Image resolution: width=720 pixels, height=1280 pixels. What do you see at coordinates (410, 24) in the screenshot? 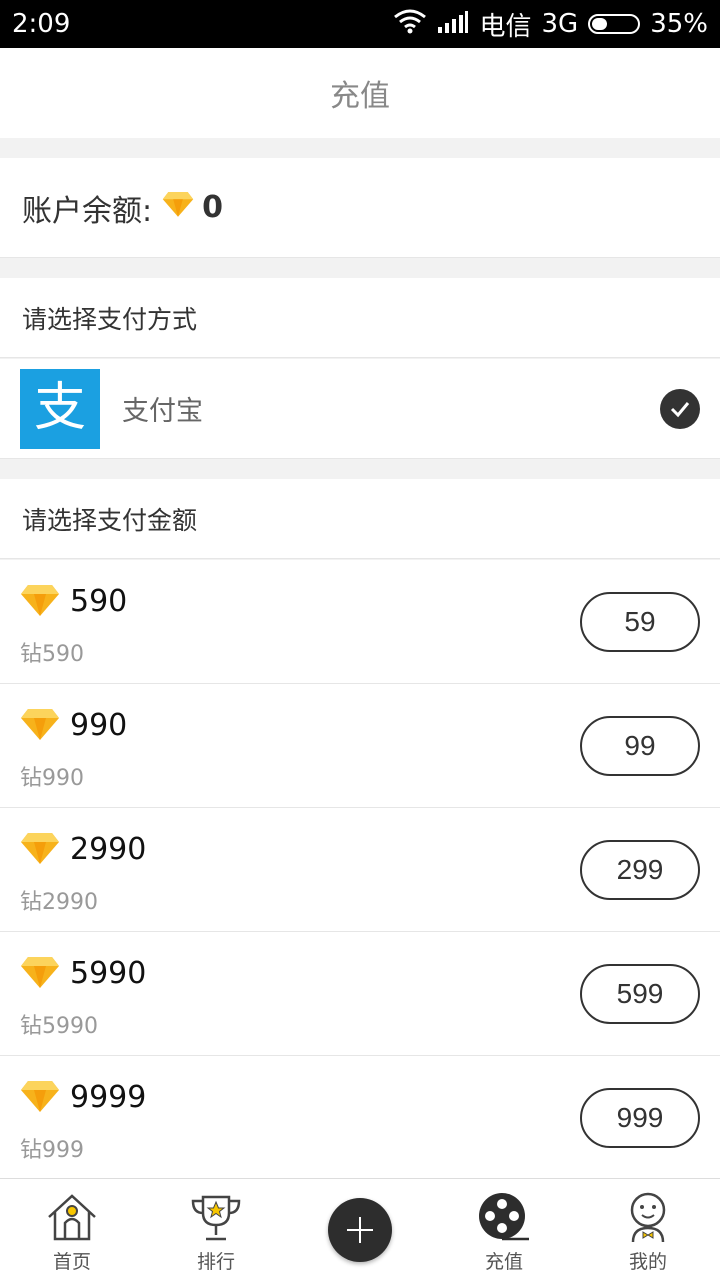
I see `wifi-icon` at bounding box center [410, 24].